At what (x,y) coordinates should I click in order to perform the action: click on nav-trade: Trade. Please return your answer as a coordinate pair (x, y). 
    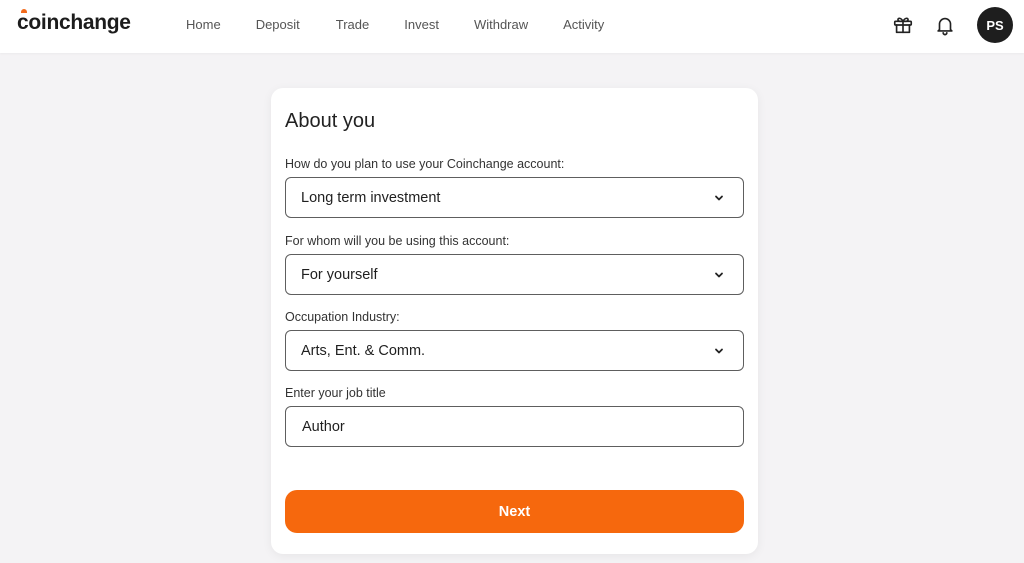
    Looking at the image, I should click on (352, 24).